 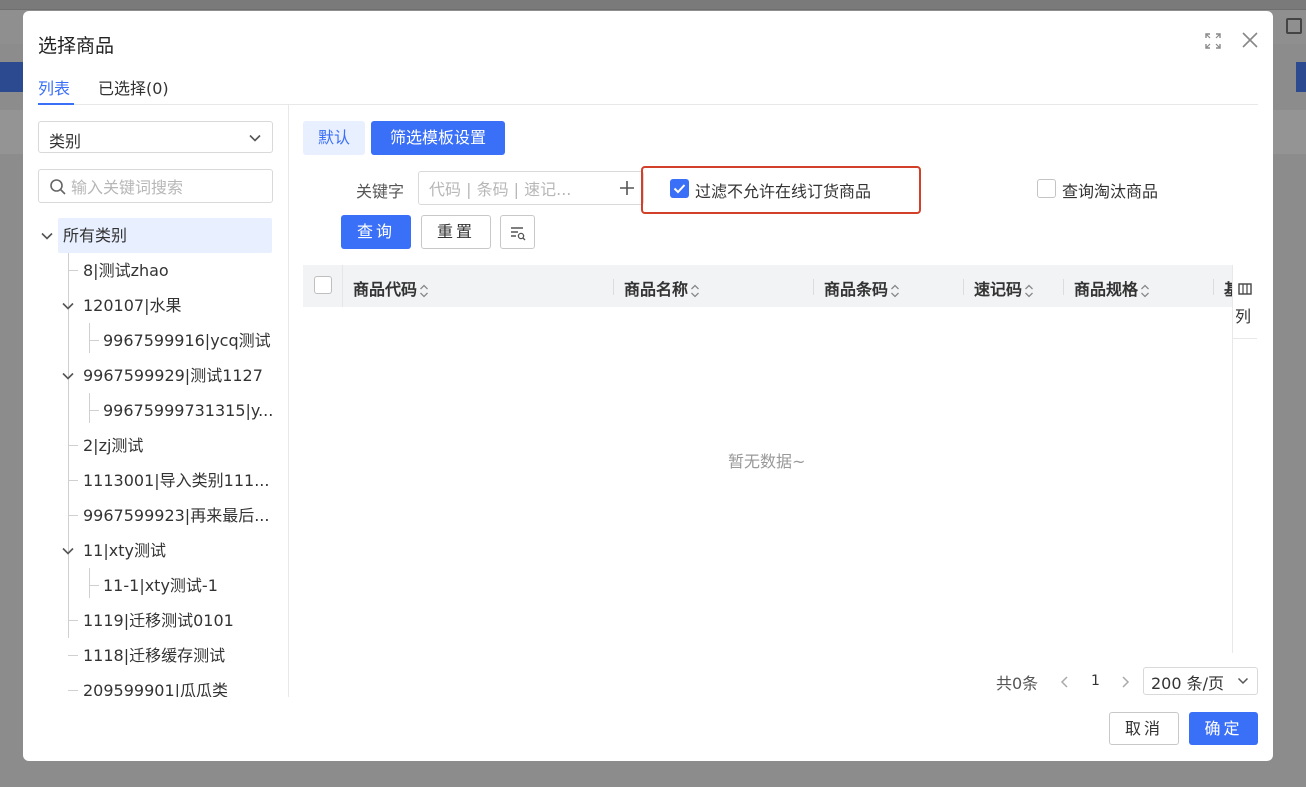 I want to click on tree-node: 11-1|xty测试-1, so click(x=160, y=585).